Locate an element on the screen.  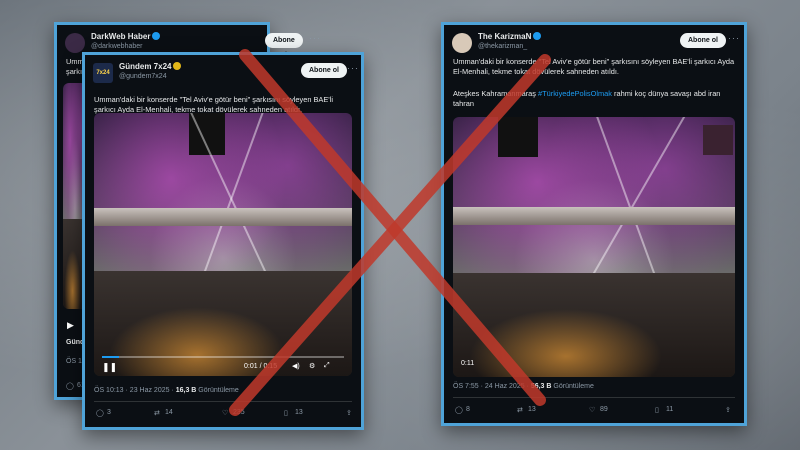
action-bar: ◯ 3 ⇄ 14 ♡ 235 ▯ 13 ⇪ is located at coordinates (223, 416).